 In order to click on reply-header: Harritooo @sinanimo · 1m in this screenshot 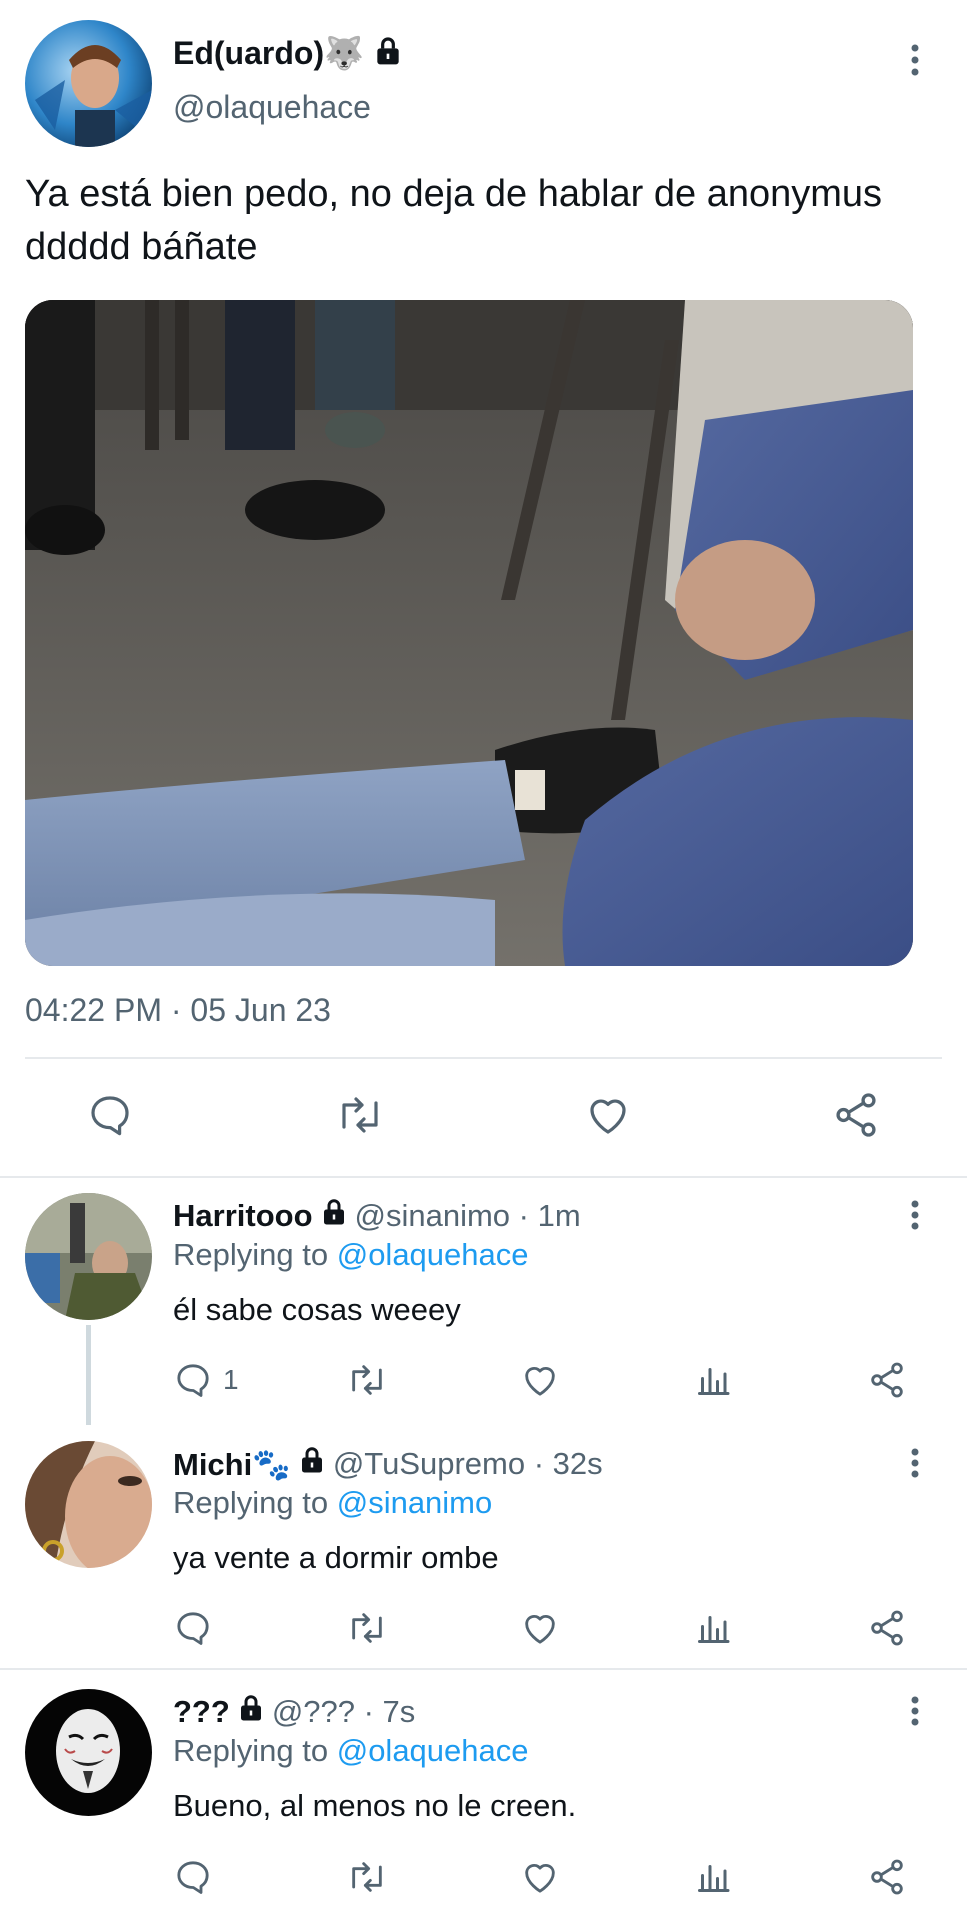, I will do `click(377, 1216)`.